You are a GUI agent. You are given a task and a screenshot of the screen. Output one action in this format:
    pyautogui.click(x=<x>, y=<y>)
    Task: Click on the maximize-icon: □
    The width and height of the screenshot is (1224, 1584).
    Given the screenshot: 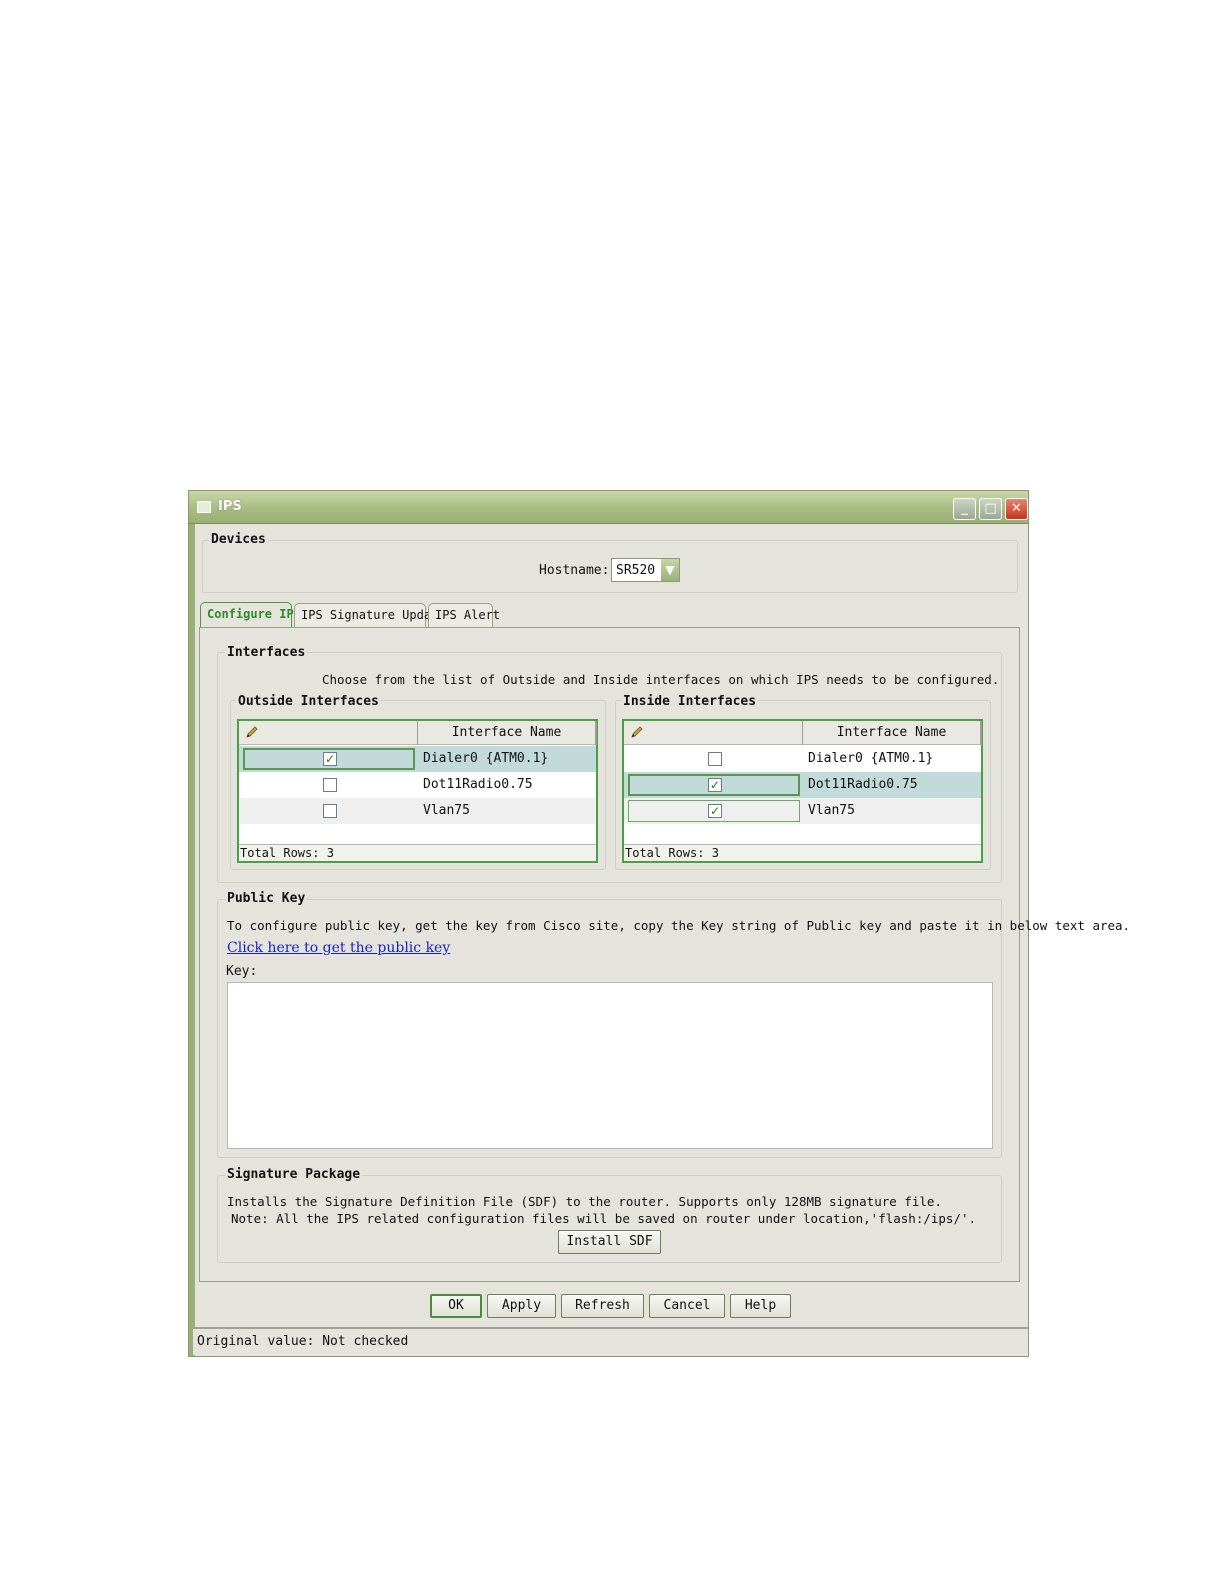 What is the action you would take?
    pyautogui.click(x=990, y=508)
    